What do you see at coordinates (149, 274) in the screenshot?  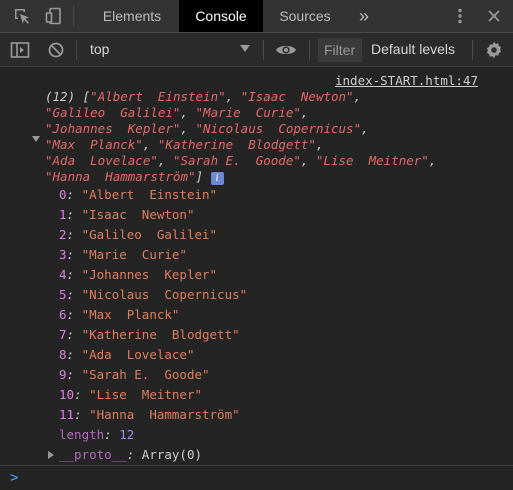 I see `entry-value: "Johannes Kepler"` at bounding box center [149, 274].